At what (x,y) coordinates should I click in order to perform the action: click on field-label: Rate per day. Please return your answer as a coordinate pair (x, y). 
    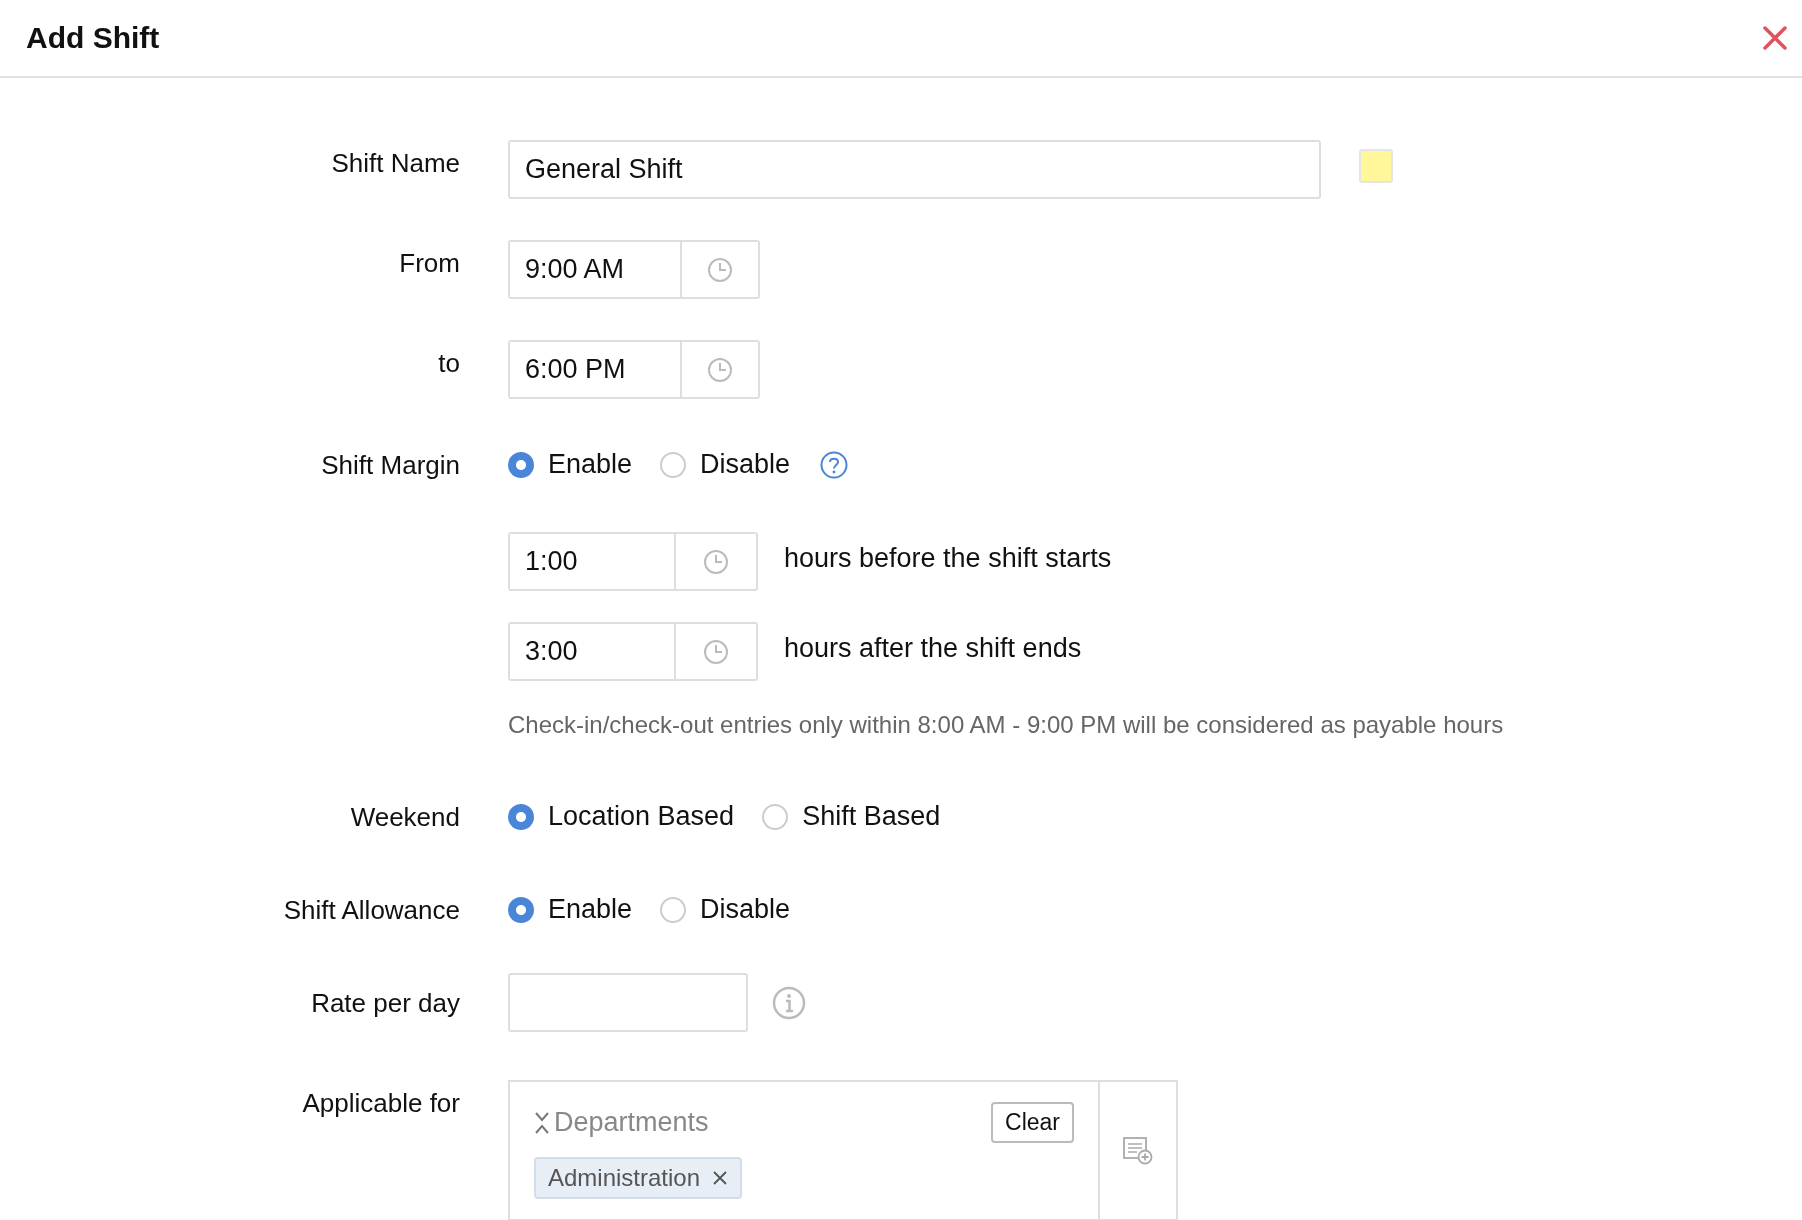
    Looking at the image, I should click on (385, 1002).